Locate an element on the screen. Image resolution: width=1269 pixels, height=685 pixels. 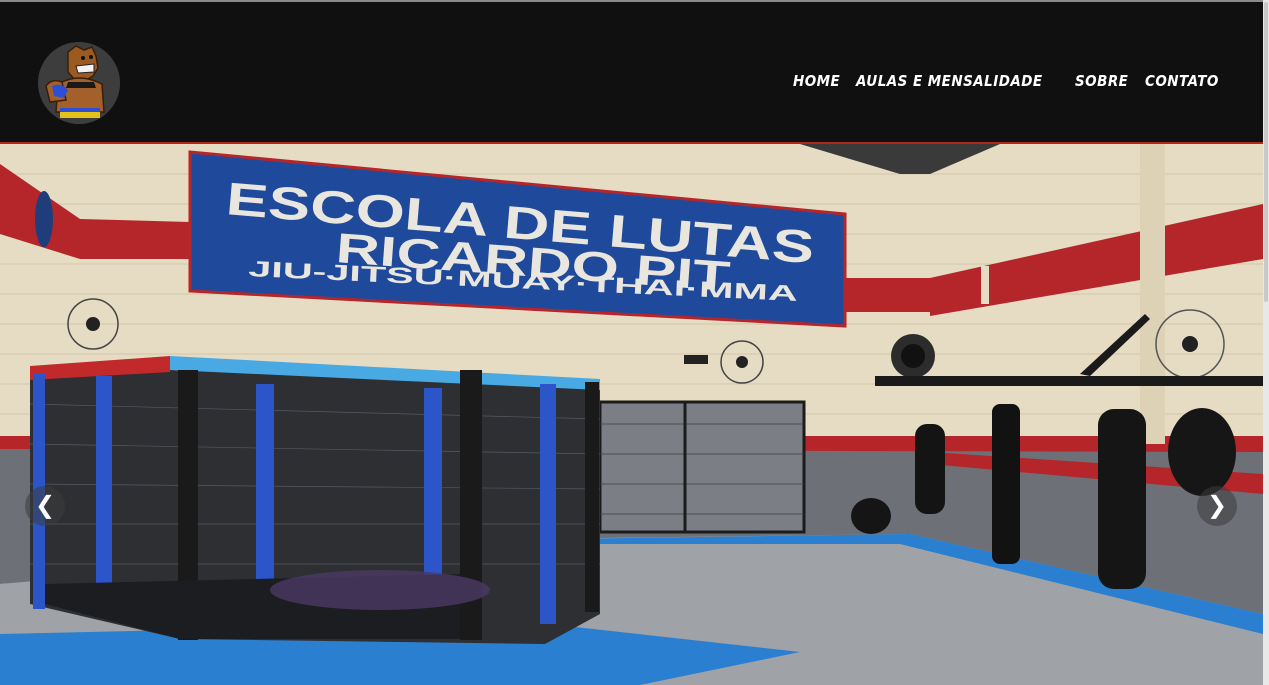
bulldog-logo-icon is located at coordinates (79, 83).